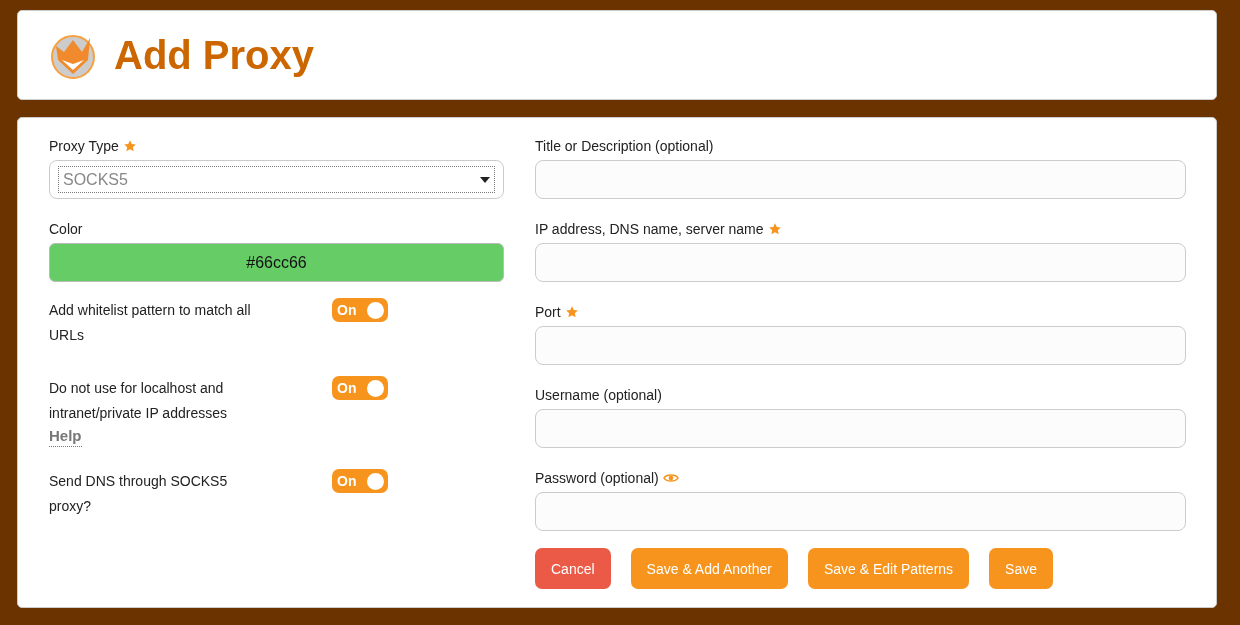  I want to click on save-button: Save, so click(1021, 568).